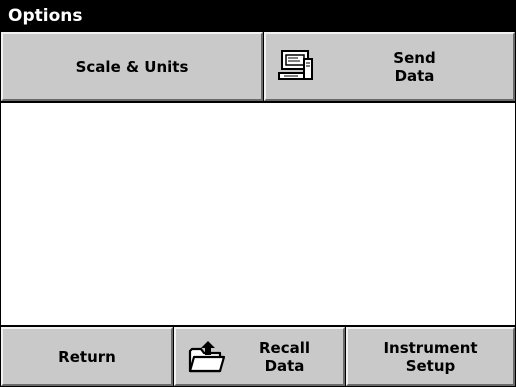  Describe the element at coordinates (258, 16) in the screenshot. I see `title-bar: Options` at that location.